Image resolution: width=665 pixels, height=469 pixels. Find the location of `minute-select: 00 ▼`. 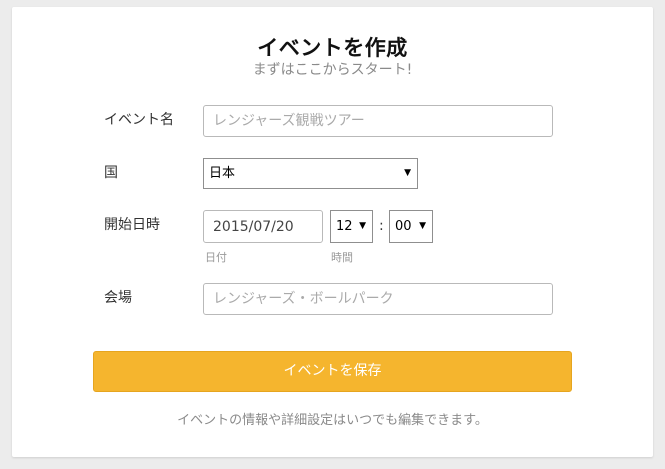

minute-select: 00 ▼ is located at coordinates (411, 226).